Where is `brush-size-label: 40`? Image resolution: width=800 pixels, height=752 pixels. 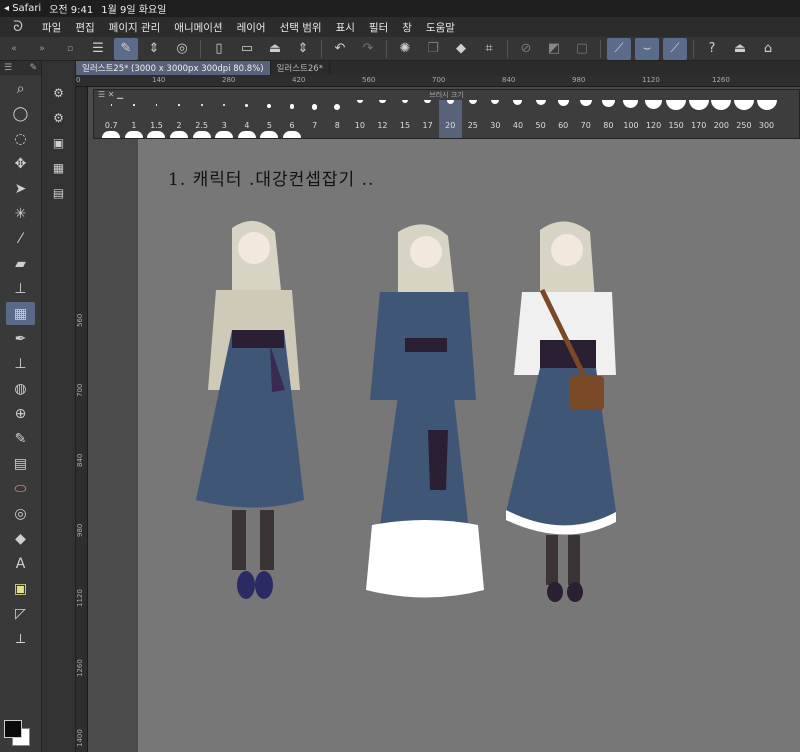
brush-size-label: 40 is located at coordinates (518, 125).